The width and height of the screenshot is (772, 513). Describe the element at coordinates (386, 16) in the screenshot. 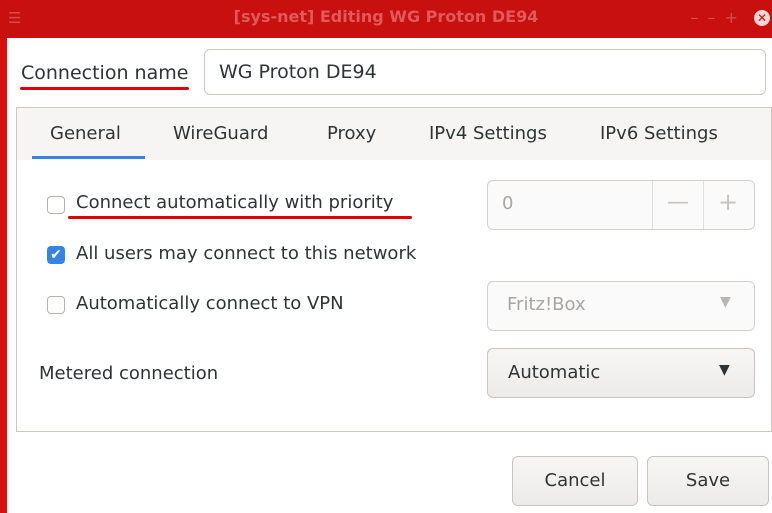

I see `window-title: [sys-net] Editing WG Proton DE94` at that location.